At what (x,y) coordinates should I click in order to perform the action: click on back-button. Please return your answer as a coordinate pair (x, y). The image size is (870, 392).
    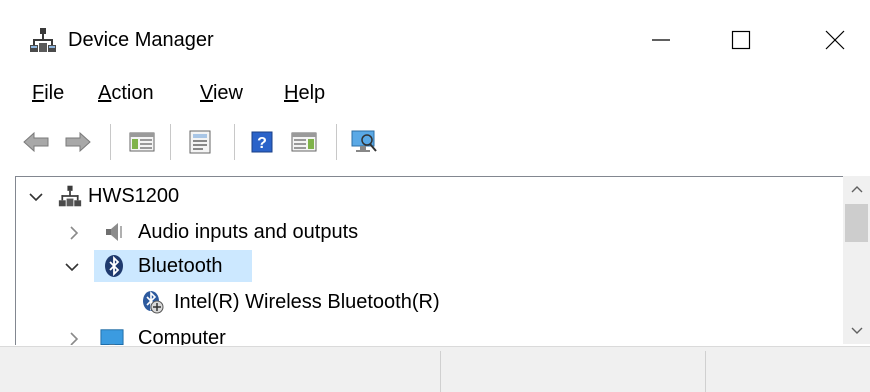
    Looking at the image, I should click on (36, 142).